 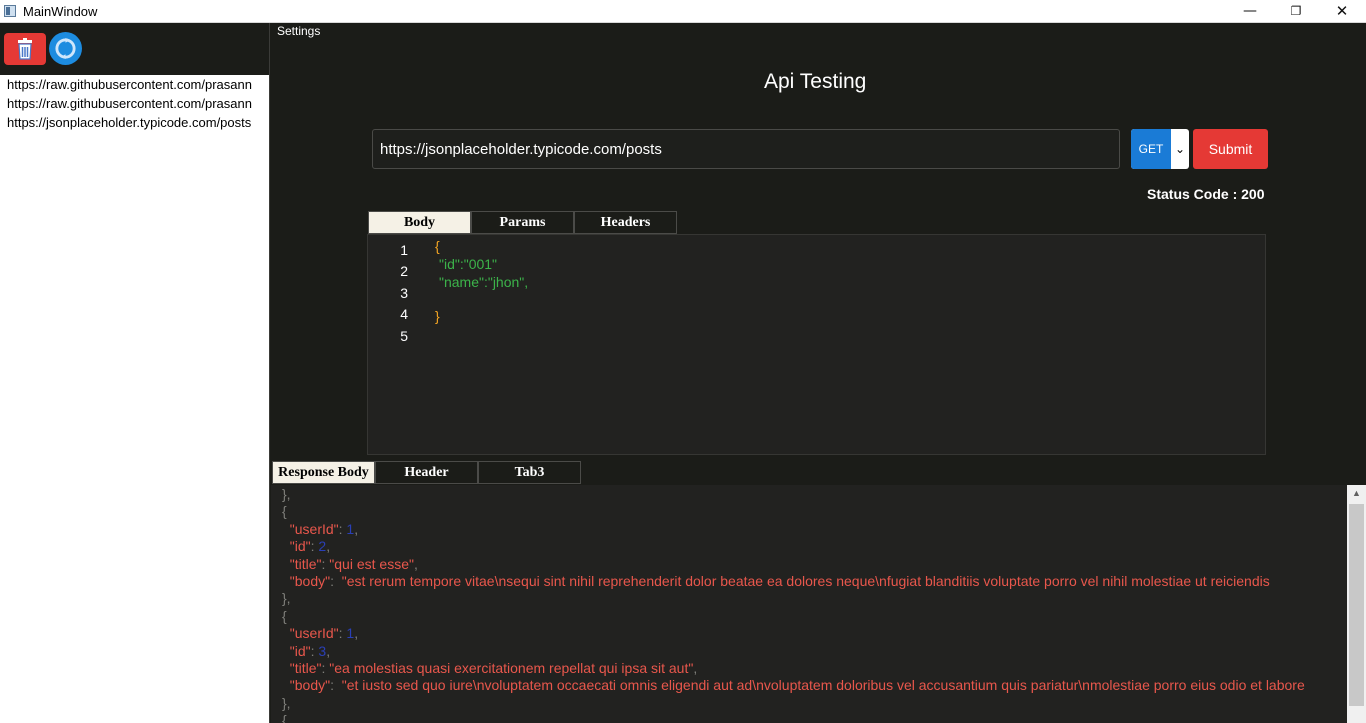 I want to click on settings-menu: Settings, so click(x=298, y=31).